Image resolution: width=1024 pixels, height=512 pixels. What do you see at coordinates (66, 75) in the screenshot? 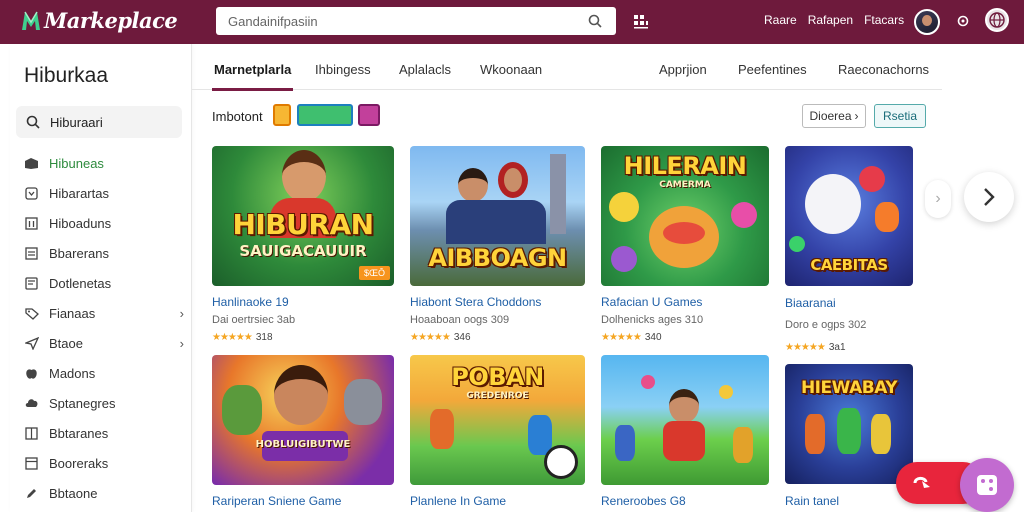
I see `sidebar-title: Hiburkaa` at bounding box center [66, 75].